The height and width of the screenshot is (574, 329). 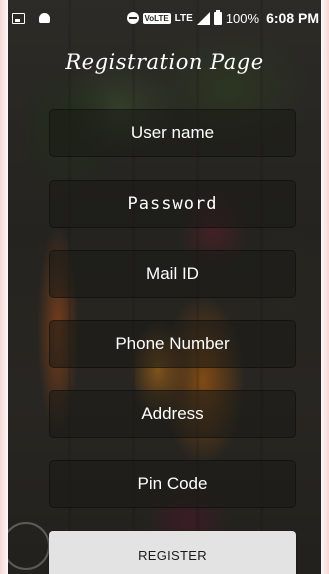 I want to click on password-field: Password, so click(x=172, y=204).